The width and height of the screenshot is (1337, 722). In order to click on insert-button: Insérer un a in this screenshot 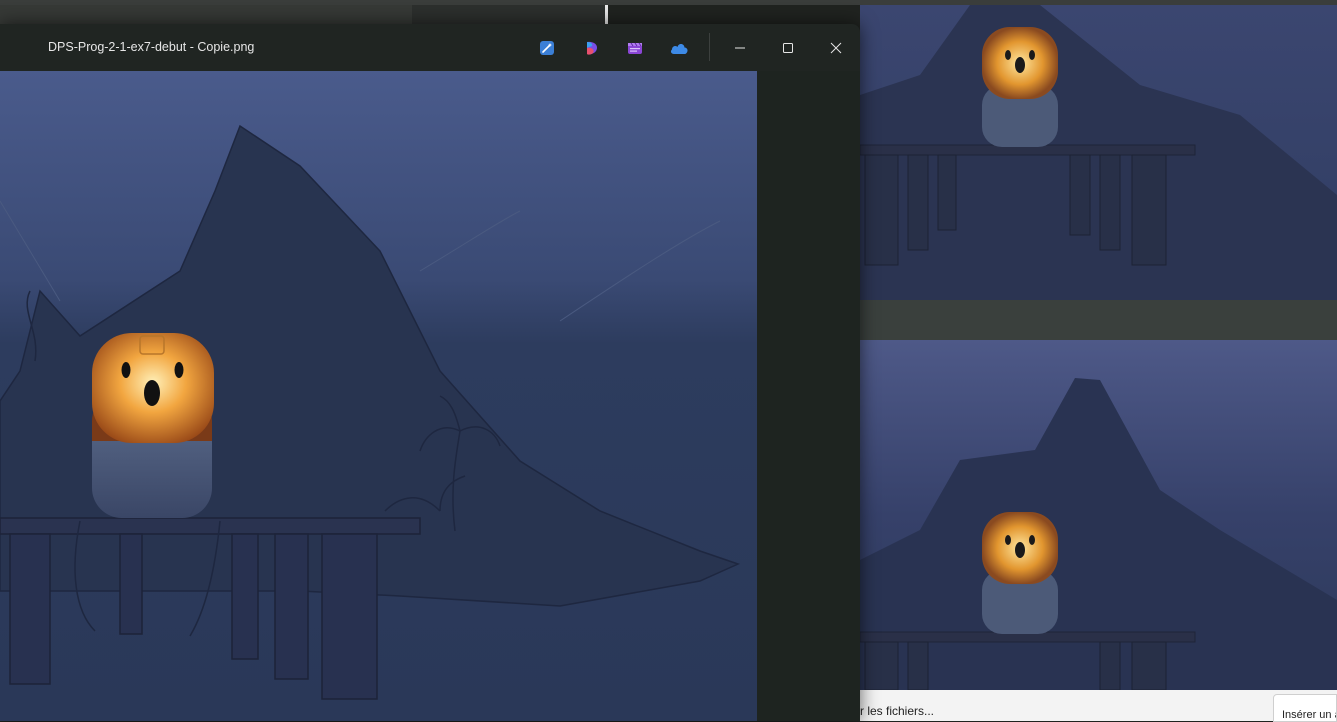, I will do `click(1305, 708)`.